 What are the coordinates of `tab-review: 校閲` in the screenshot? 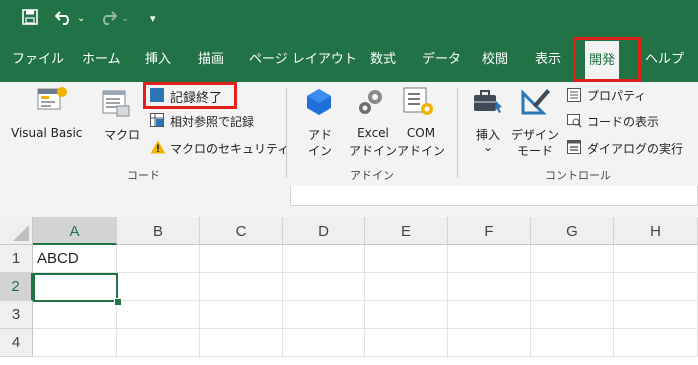 It's located at (495, 59).